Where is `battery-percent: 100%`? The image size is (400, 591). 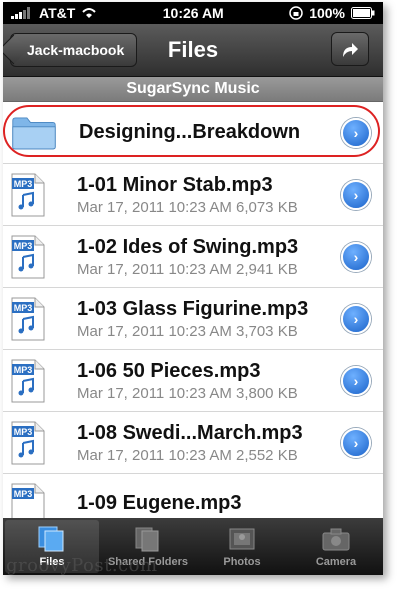
battery-percent: 100% is located at coordinates (327, 13).